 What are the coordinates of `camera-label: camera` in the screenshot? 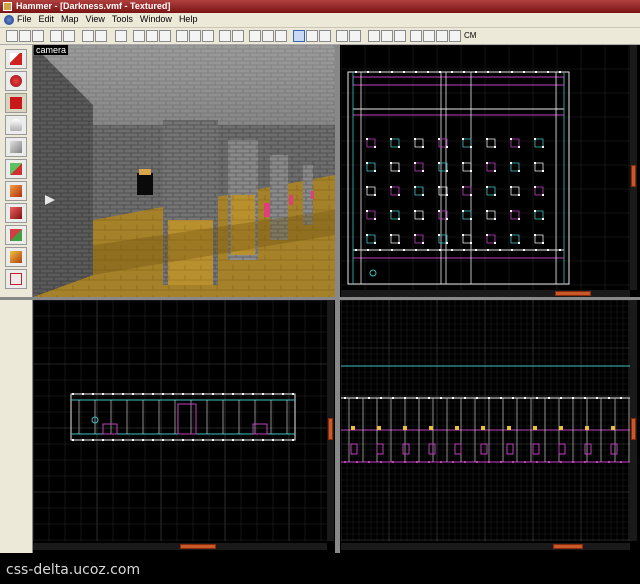 It's located at (51, 50).